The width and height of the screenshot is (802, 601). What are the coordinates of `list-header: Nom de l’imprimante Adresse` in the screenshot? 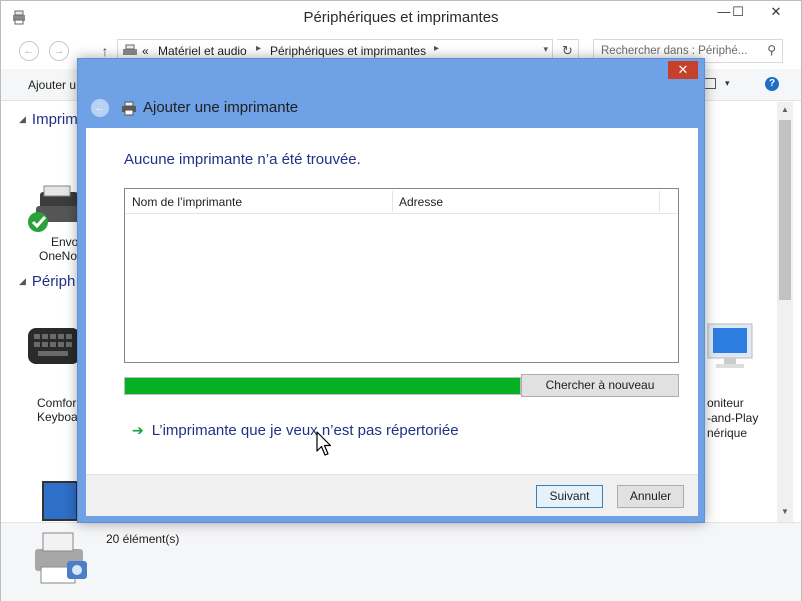 It's located at (401, 201).